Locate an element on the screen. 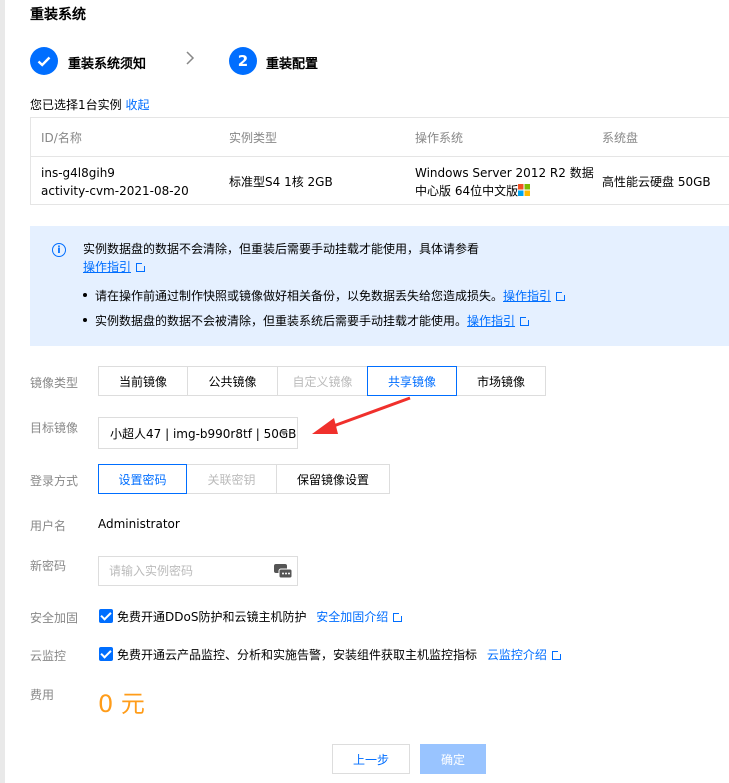  new-password-input is located at coordinates (198, 571).